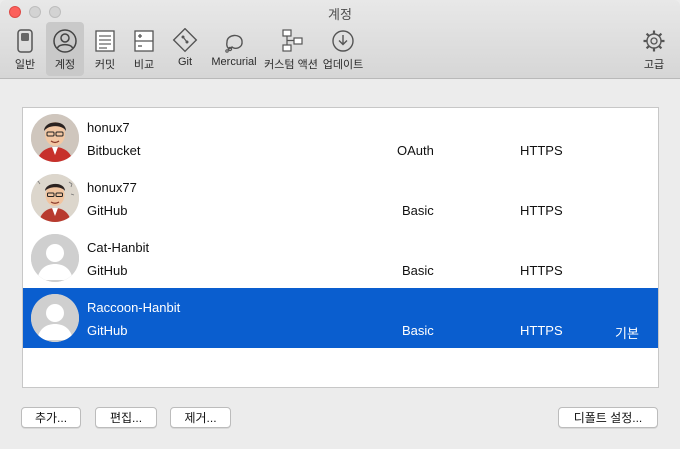 Image resolution: width=680 pixels, height=449 pixels. What do you see at coordinates (291, 65) in the screenshot?
I see `toolbar-custom-actions-label: 커스텀 액션` at bounding box center [291, 65].